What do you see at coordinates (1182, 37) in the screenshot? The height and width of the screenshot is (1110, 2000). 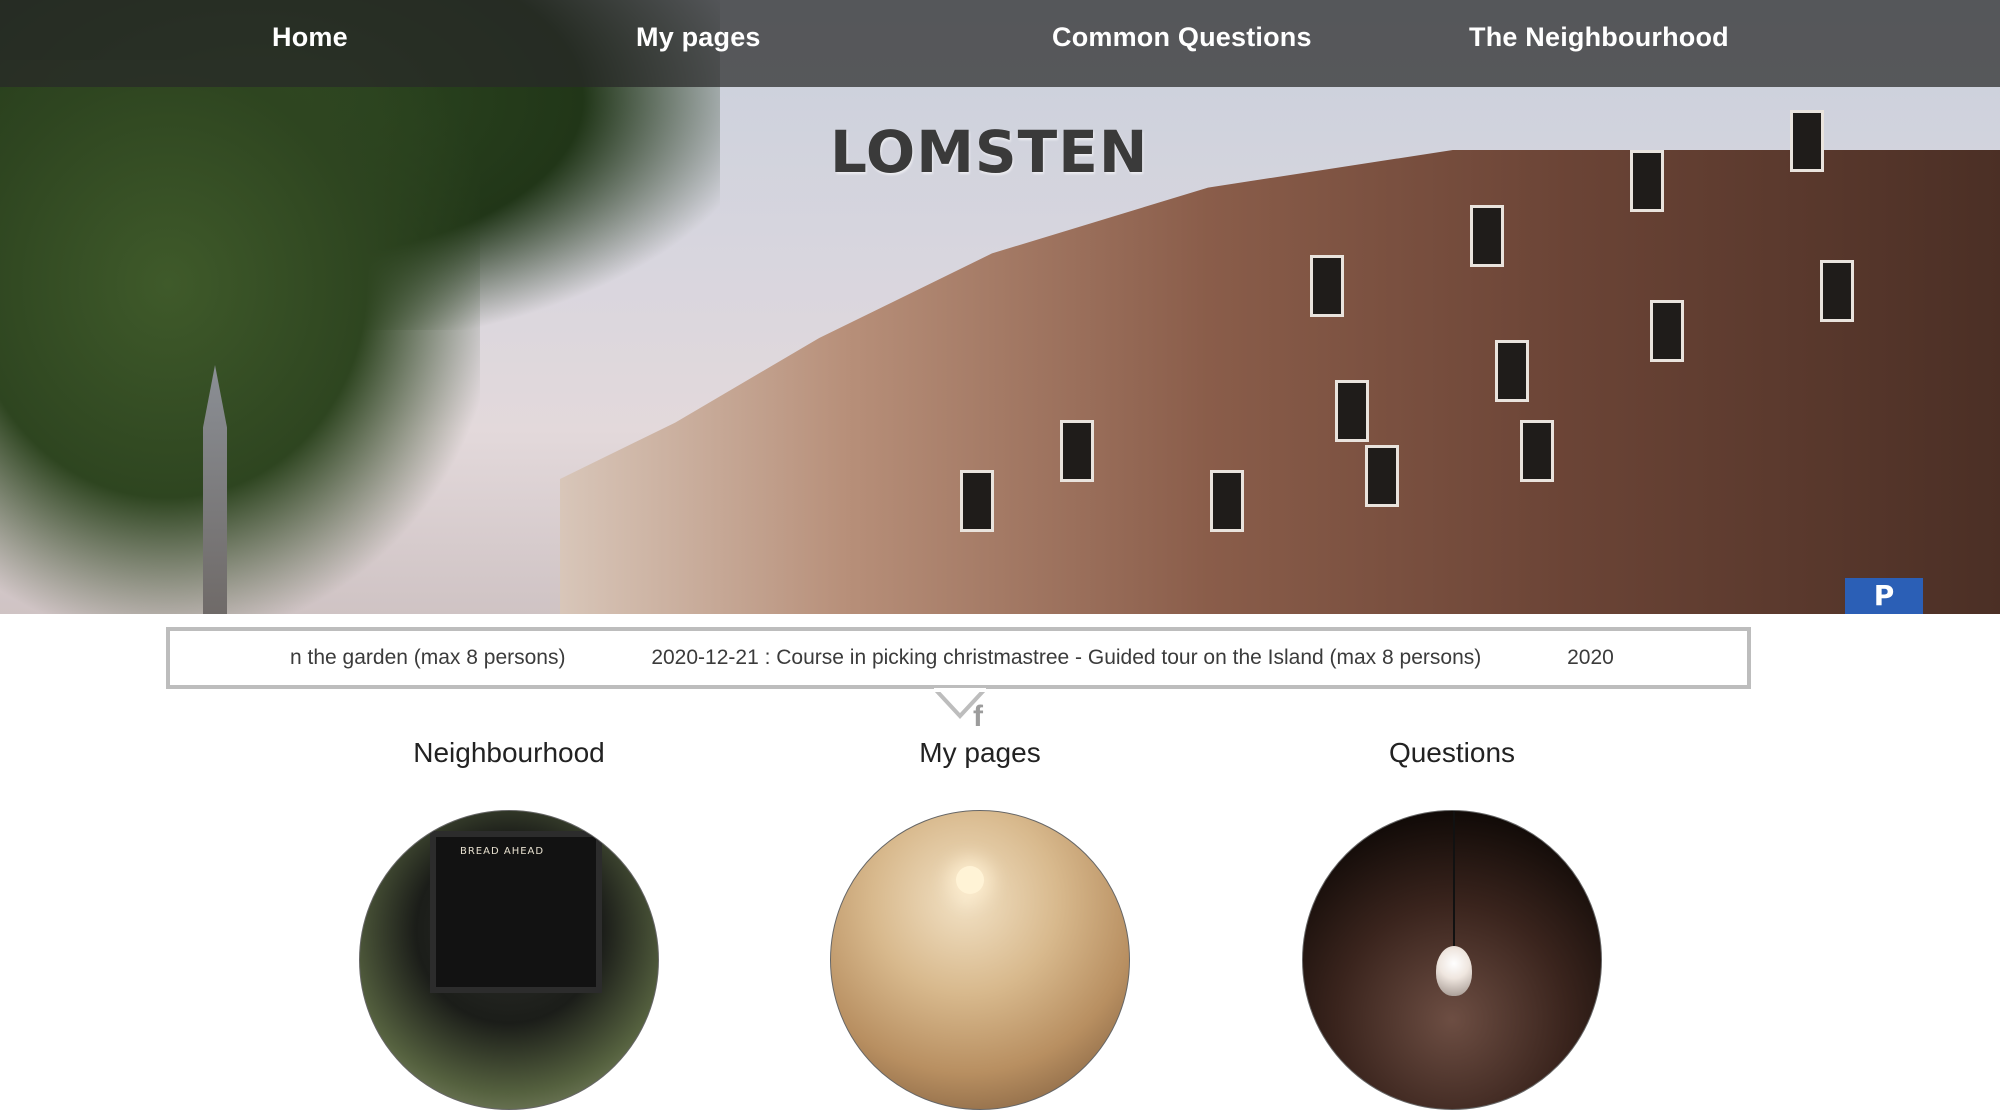 I see `nav-common-questions: Common Questions` at bounding box center [1182, 37].